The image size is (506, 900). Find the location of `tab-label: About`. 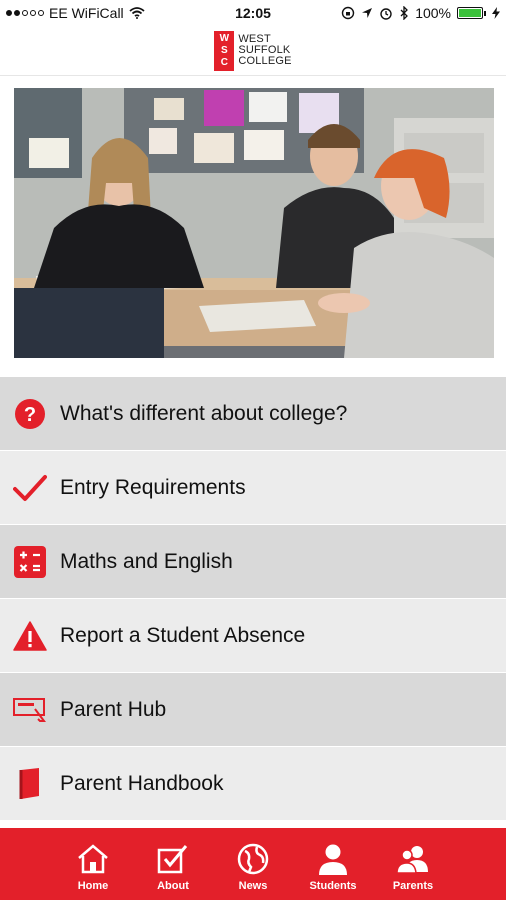

tab-label: About is located at coordinates (173, 886).